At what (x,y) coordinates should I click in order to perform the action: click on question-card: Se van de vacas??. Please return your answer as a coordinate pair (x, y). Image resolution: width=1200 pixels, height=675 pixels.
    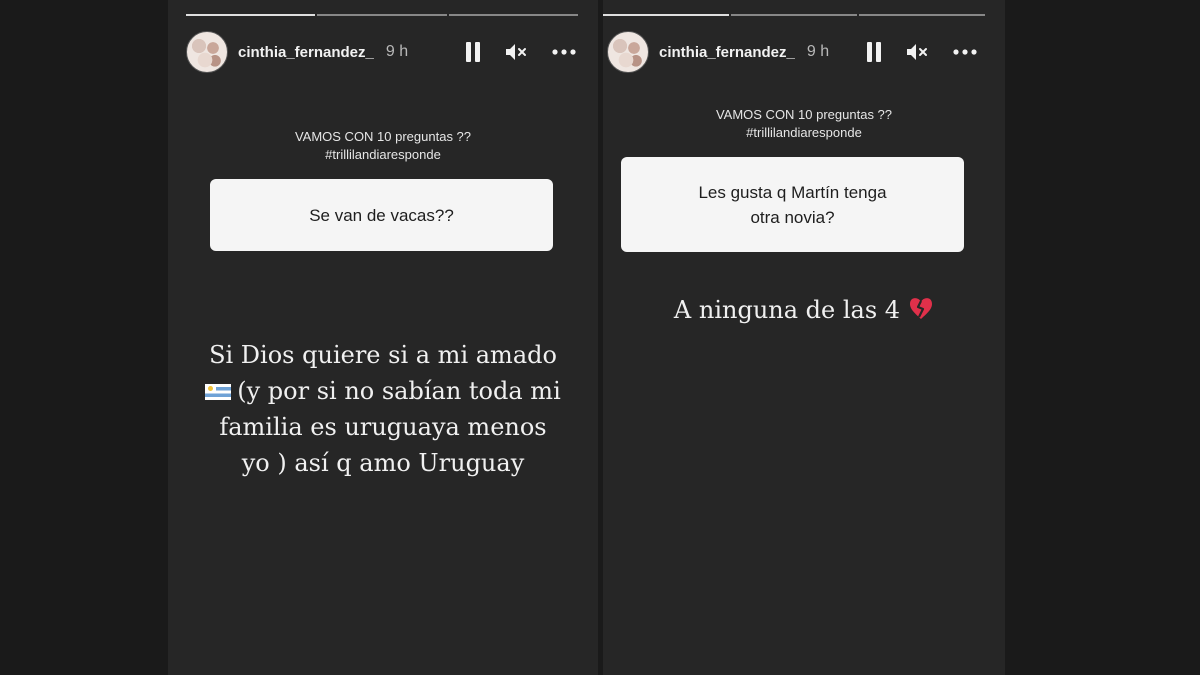
    Looking at the image, I should click on (381, 215).